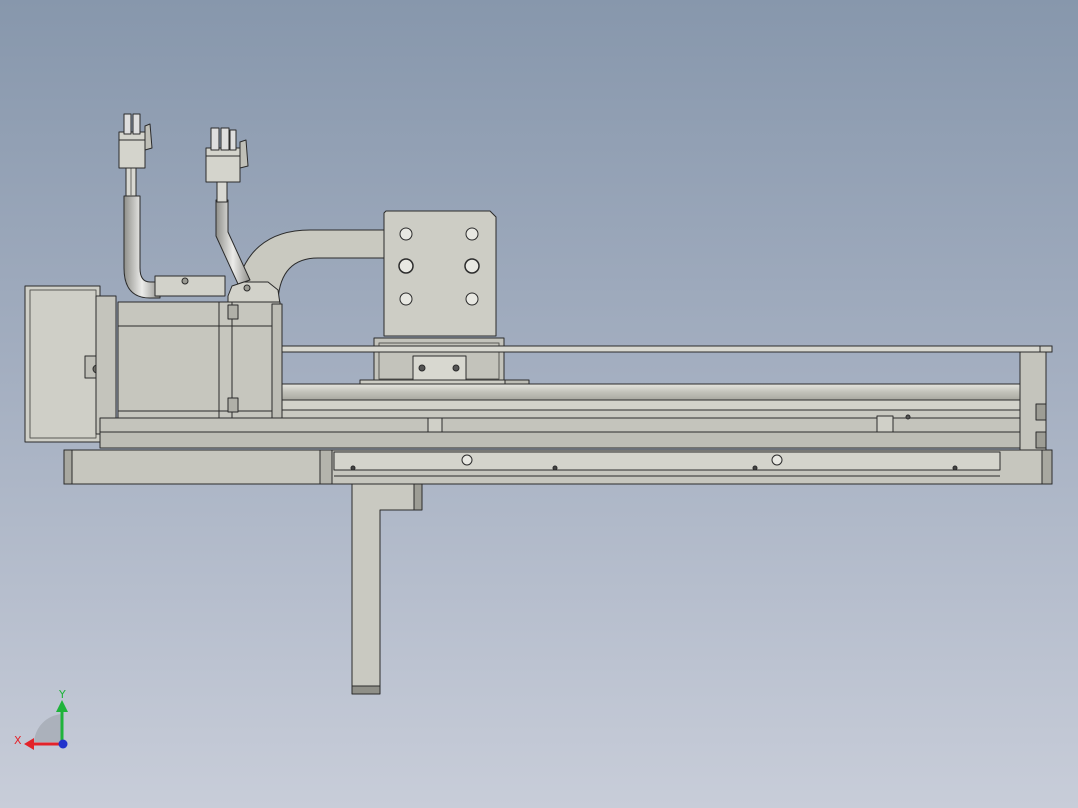  What do you see at coordinates (63, 744) in the screenshot?
I see `z-axis-dot` at bounding box center [63, 744].